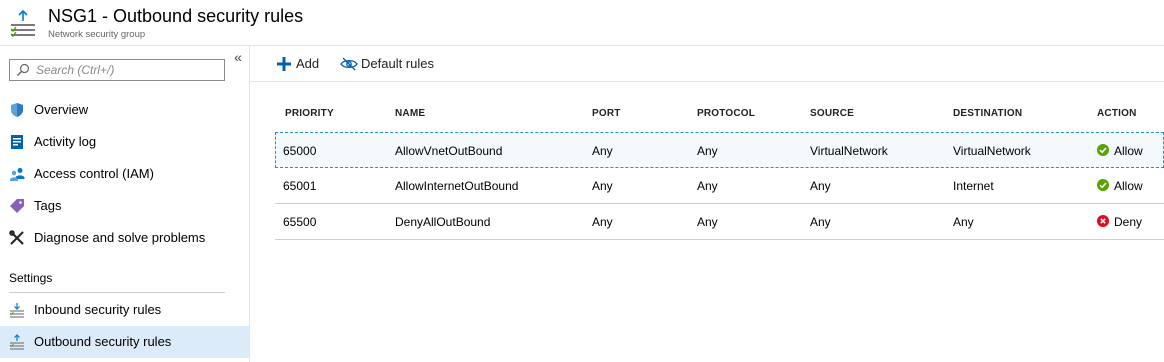 Image resolution: width=1164 pixels, height=362 pixels. What do you see at coordinates (17, 110) in the screenshot?
I see `shield-icon` at bounding box center [17, 110].